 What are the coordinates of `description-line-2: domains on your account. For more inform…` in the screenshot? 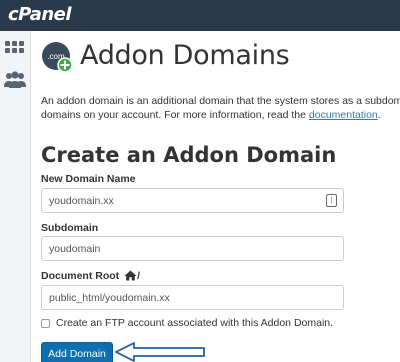 It's located at (220, 115).